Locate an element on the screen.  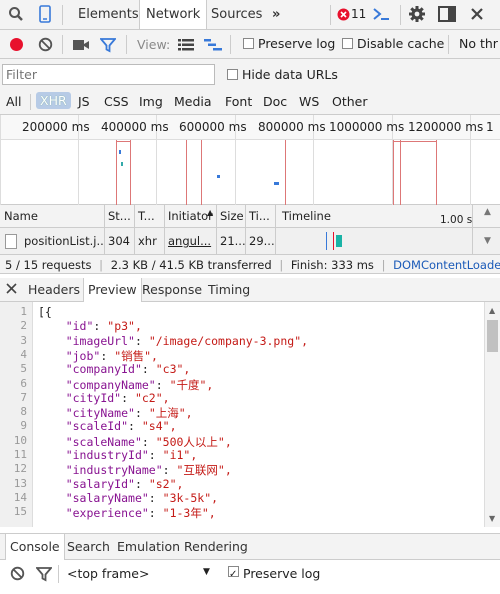
tab-preview: Preview is located at coordinates (112, 290).